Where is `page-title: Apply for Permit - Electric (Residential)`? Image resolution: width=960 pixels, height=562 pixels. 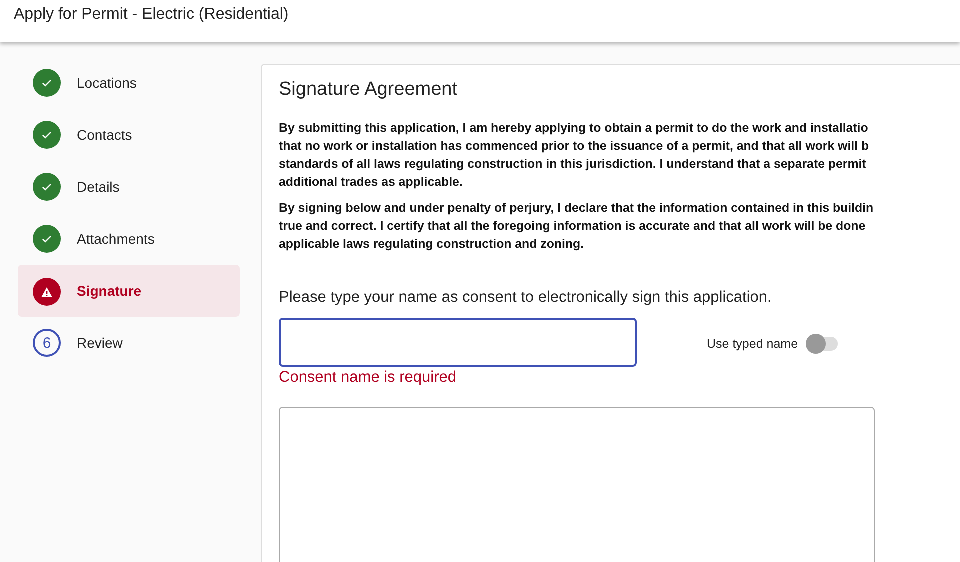
page-title: Apply for Permit - Electric (Residential) is located at coordinates (151, 15).